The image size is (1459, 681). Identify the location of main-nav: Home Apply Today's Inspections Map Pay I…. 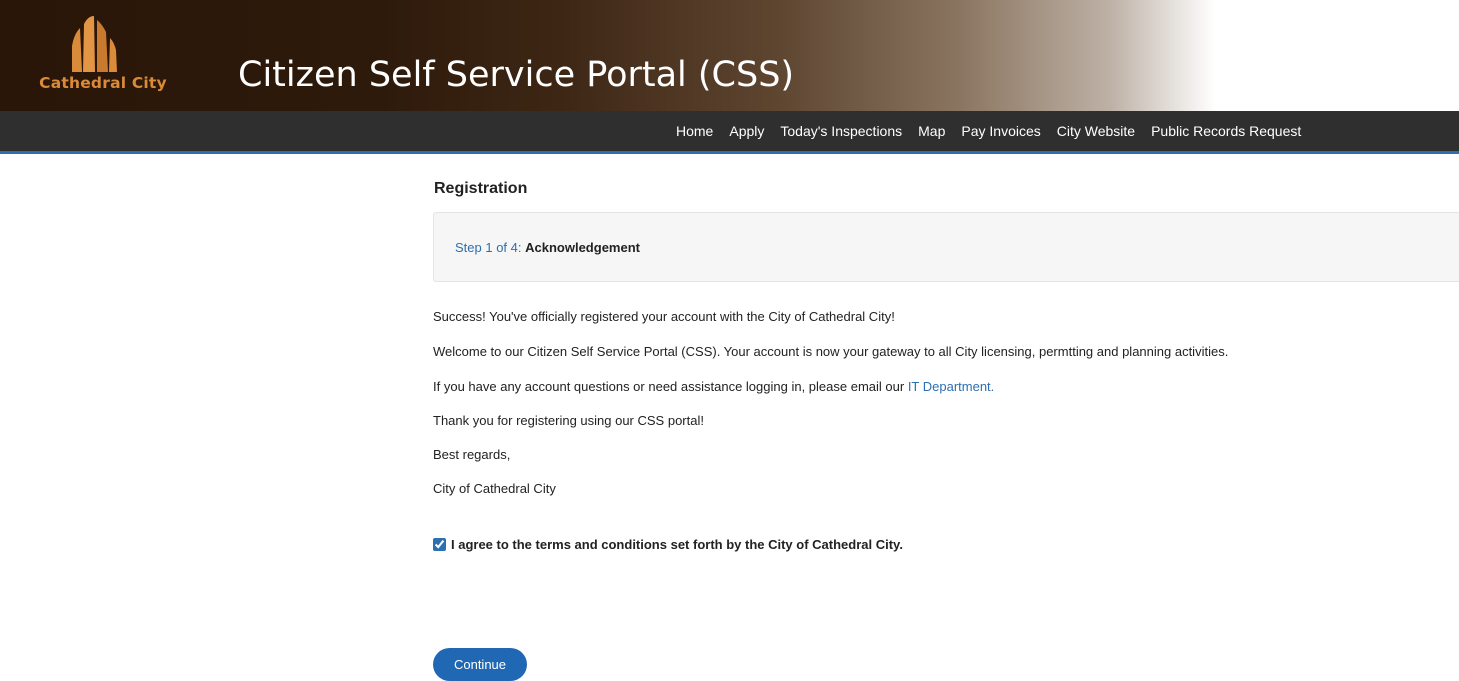
(729, 132).